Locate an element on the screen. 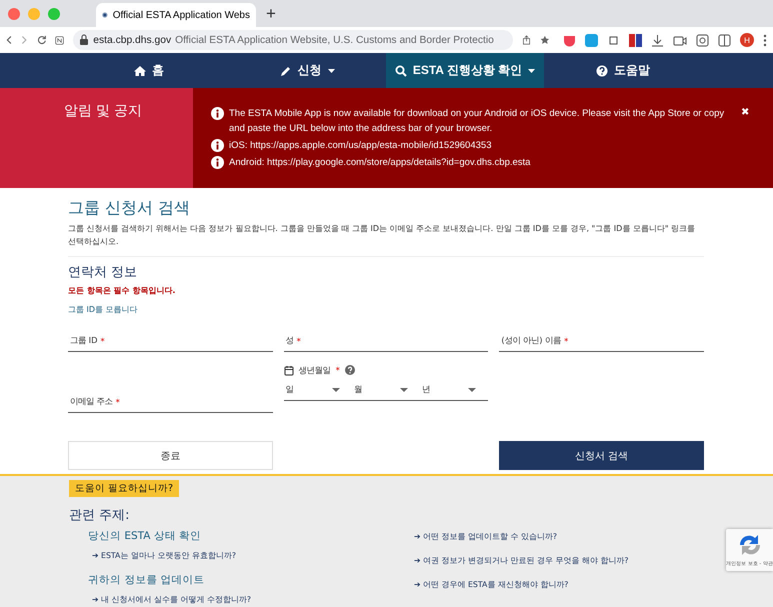  browser-tab: Official ESTA Application Webs is located at coordinates (176, 15).